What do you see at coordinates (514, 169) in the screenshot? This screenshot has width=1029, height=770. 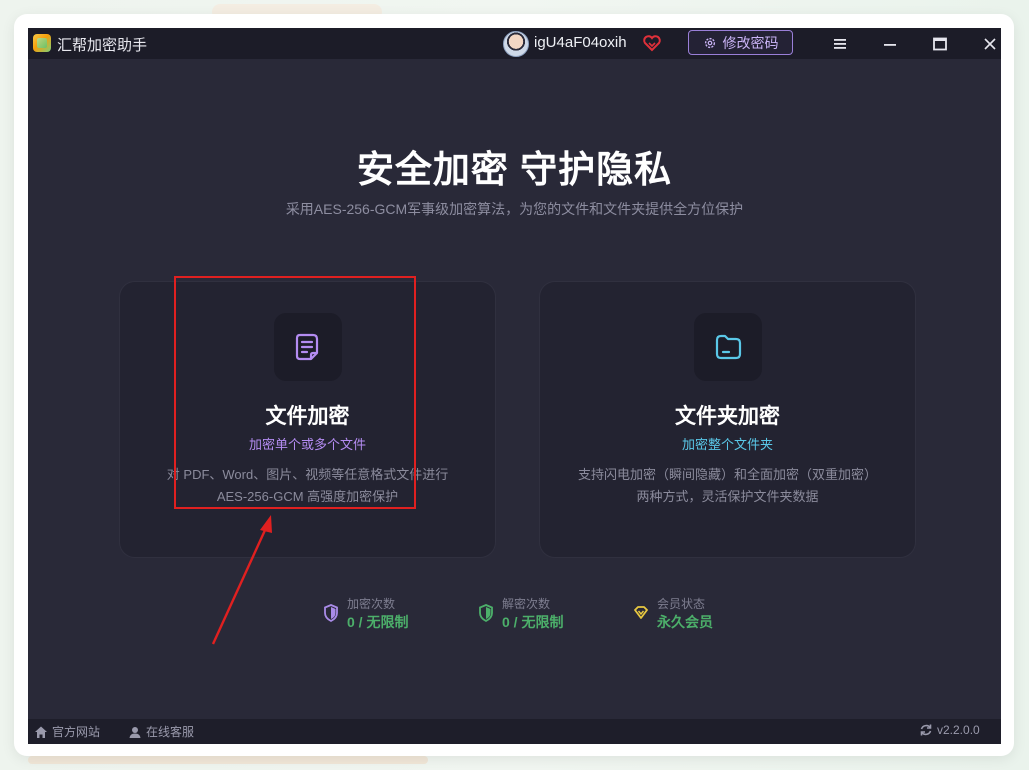 I see `hero-title: 安全加密 守护隐私` at bounding box center [514, 169].